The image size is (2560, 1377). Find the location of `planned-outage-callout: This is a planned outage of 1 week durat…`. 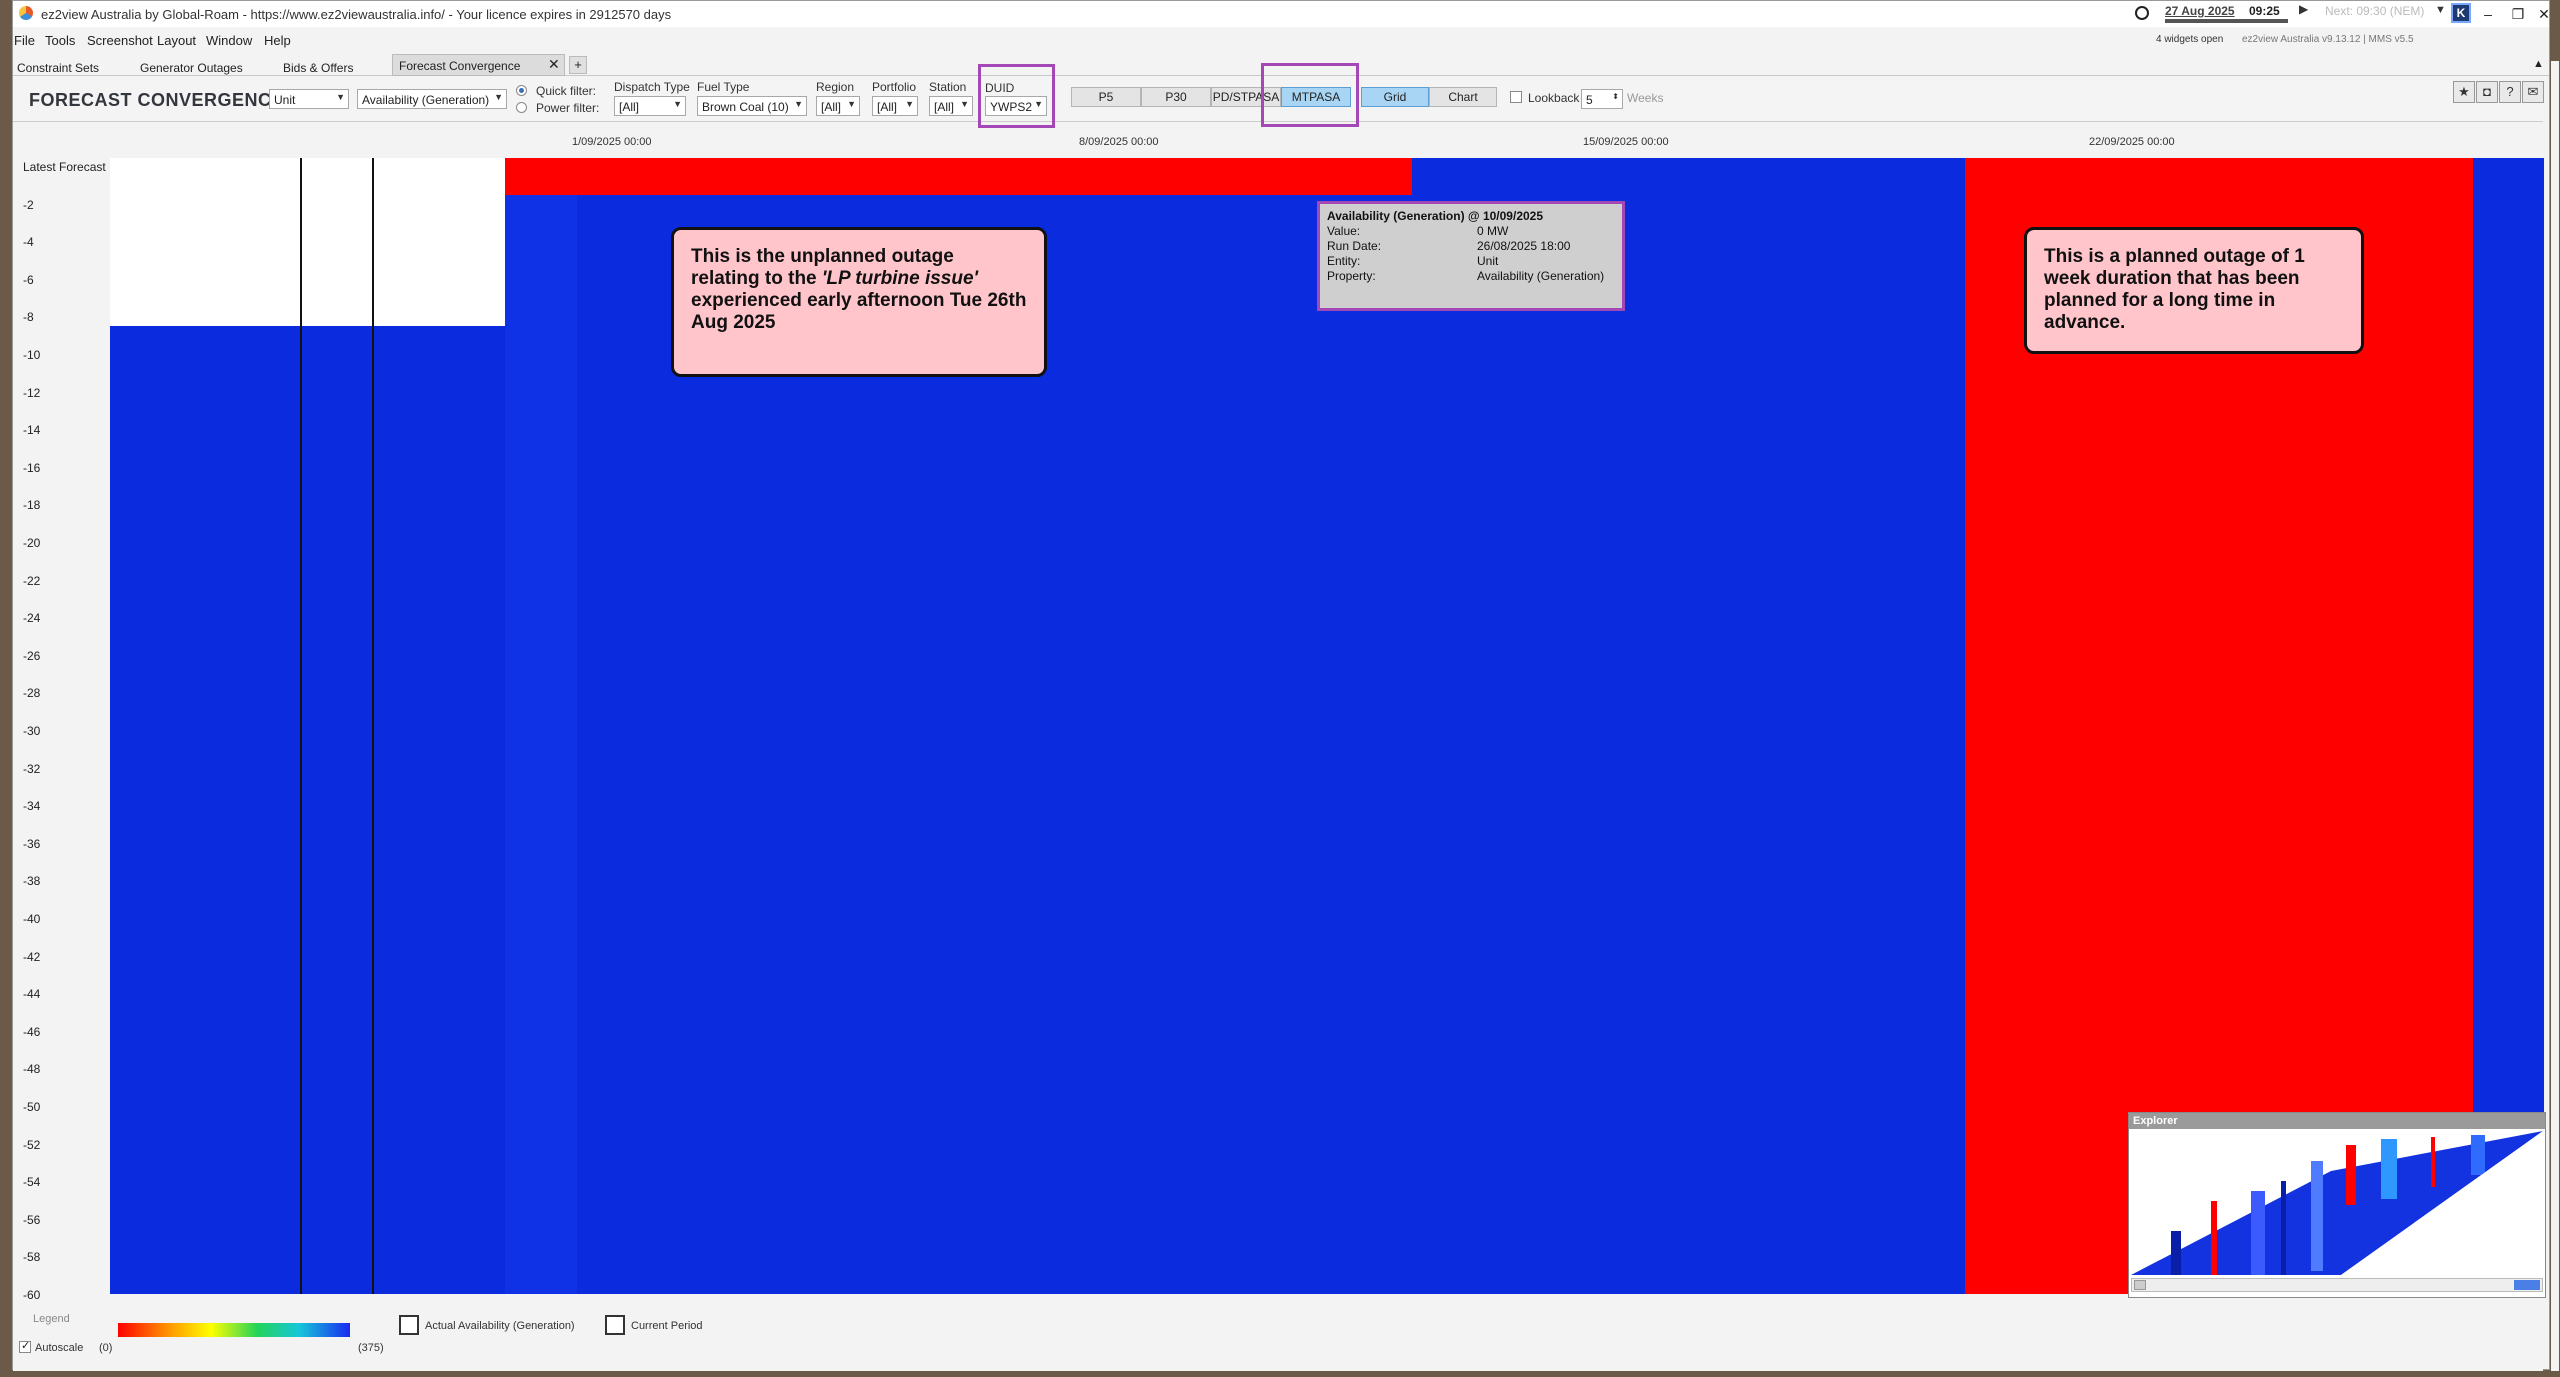

planned-outage-callout: This is a planned outage of 1 week durat… is located at coordinates (2194, 290).